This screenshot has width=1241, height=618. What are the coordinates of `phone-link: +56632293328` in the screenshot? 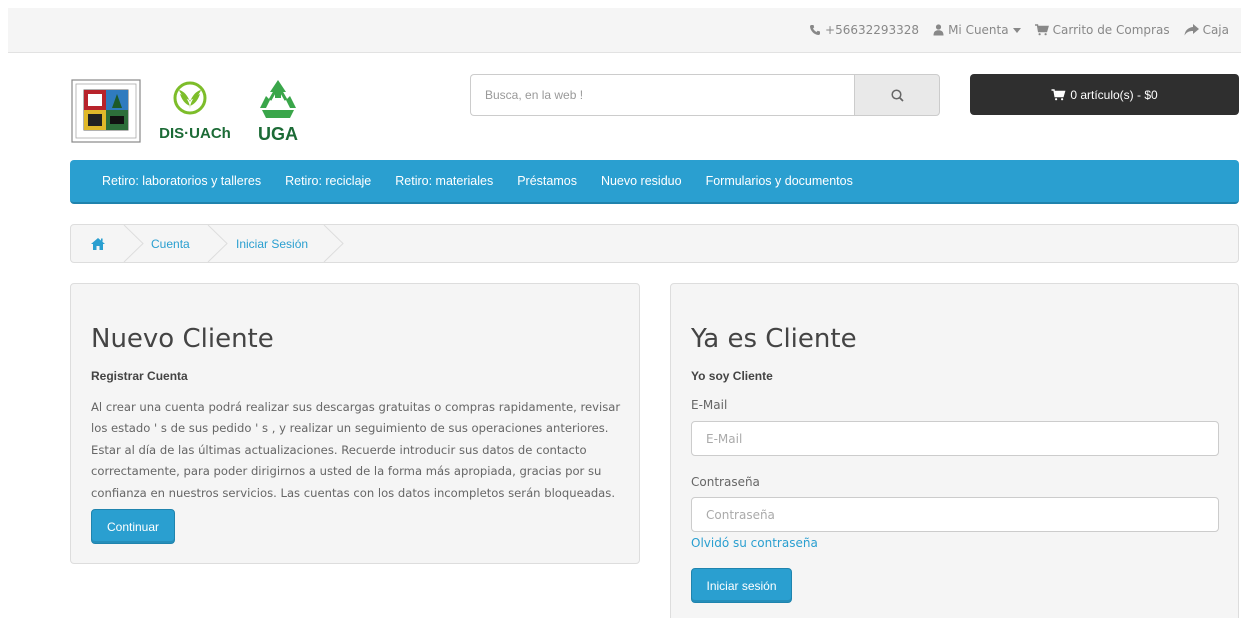 It's located at (864, 30).